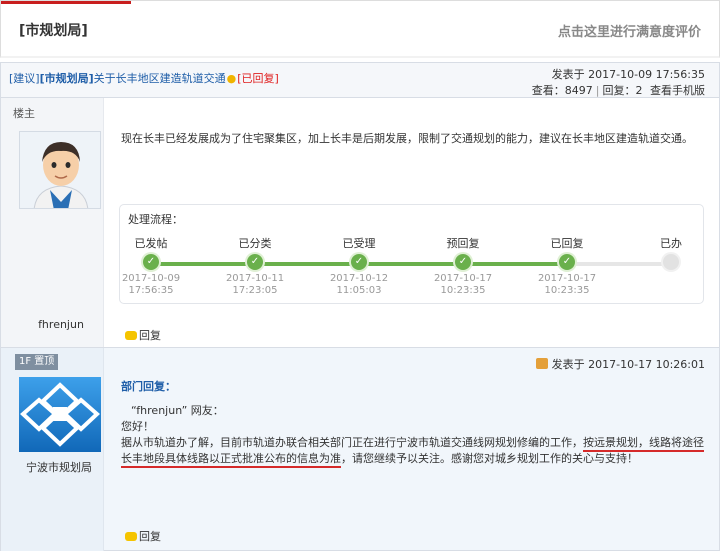 The width and height of the screenshot is (720, 551). Describe the element at coordinates (148, 386) in the screenshot. I see `department-reply-title: 部门回复：` at that location.